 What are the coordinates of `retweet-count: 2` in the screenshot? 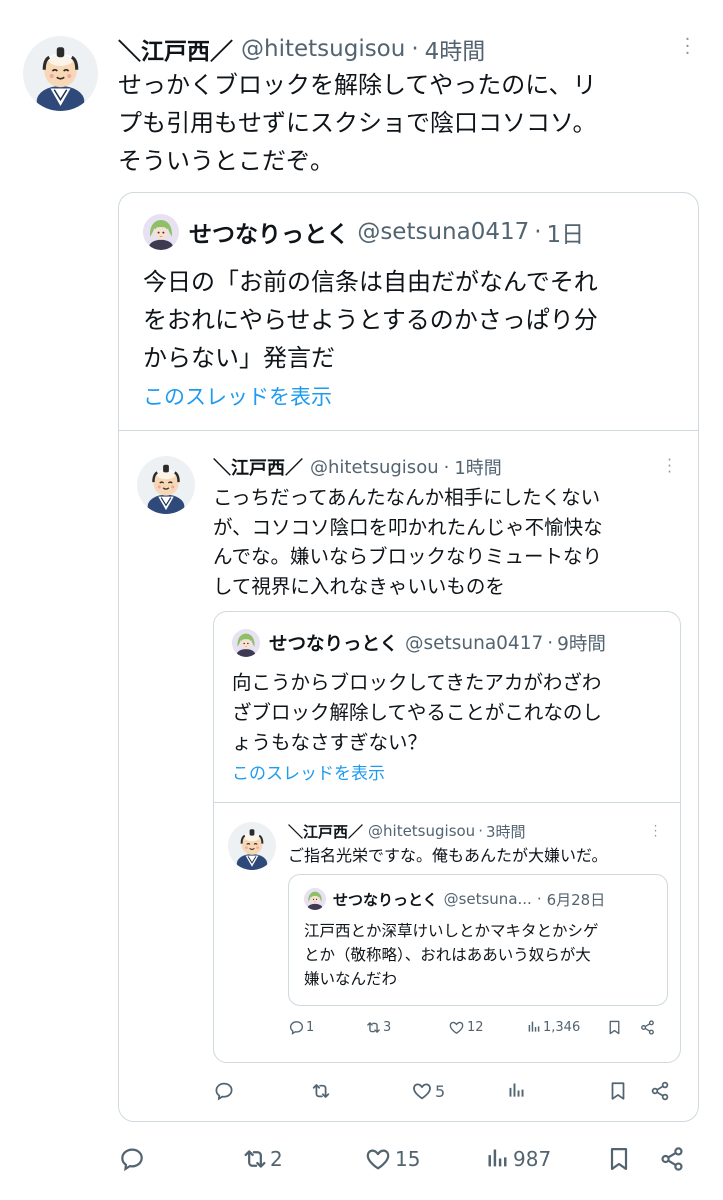 It's located at (276, 1159).